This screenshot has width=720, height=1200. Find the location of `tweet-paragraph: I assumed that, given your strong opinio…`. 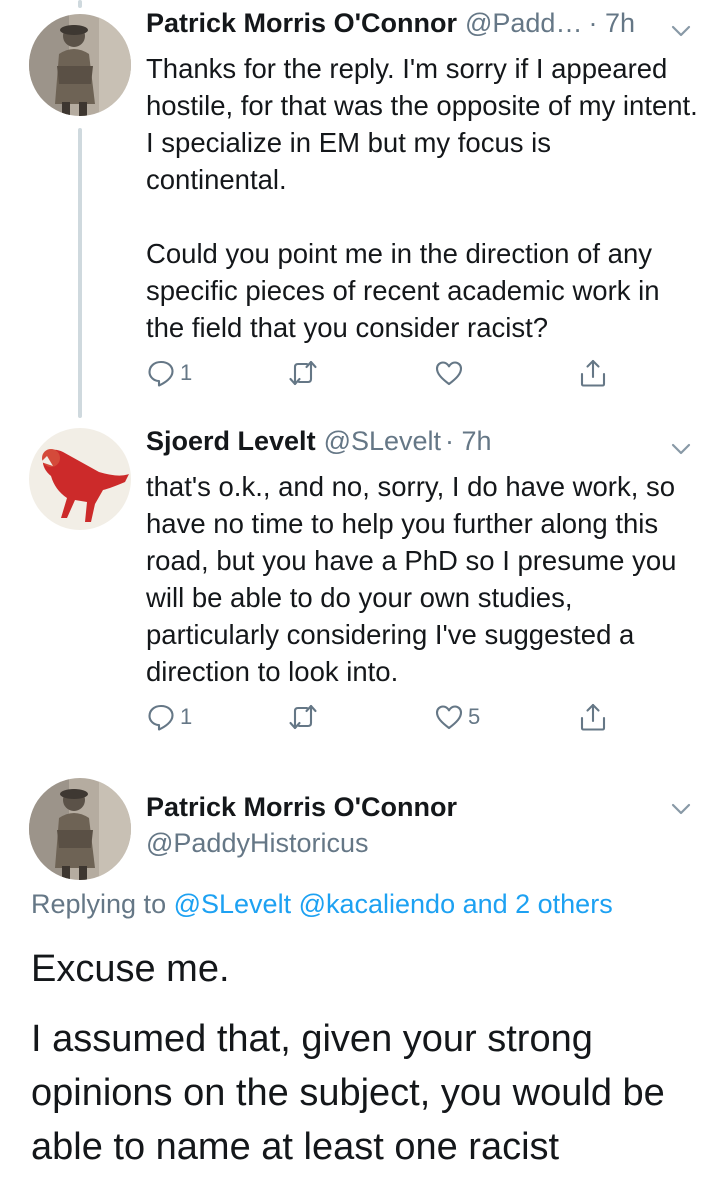

tweet-paragraph: I assumed that, given your strong opinio… is located at coordinates (348, 1093).